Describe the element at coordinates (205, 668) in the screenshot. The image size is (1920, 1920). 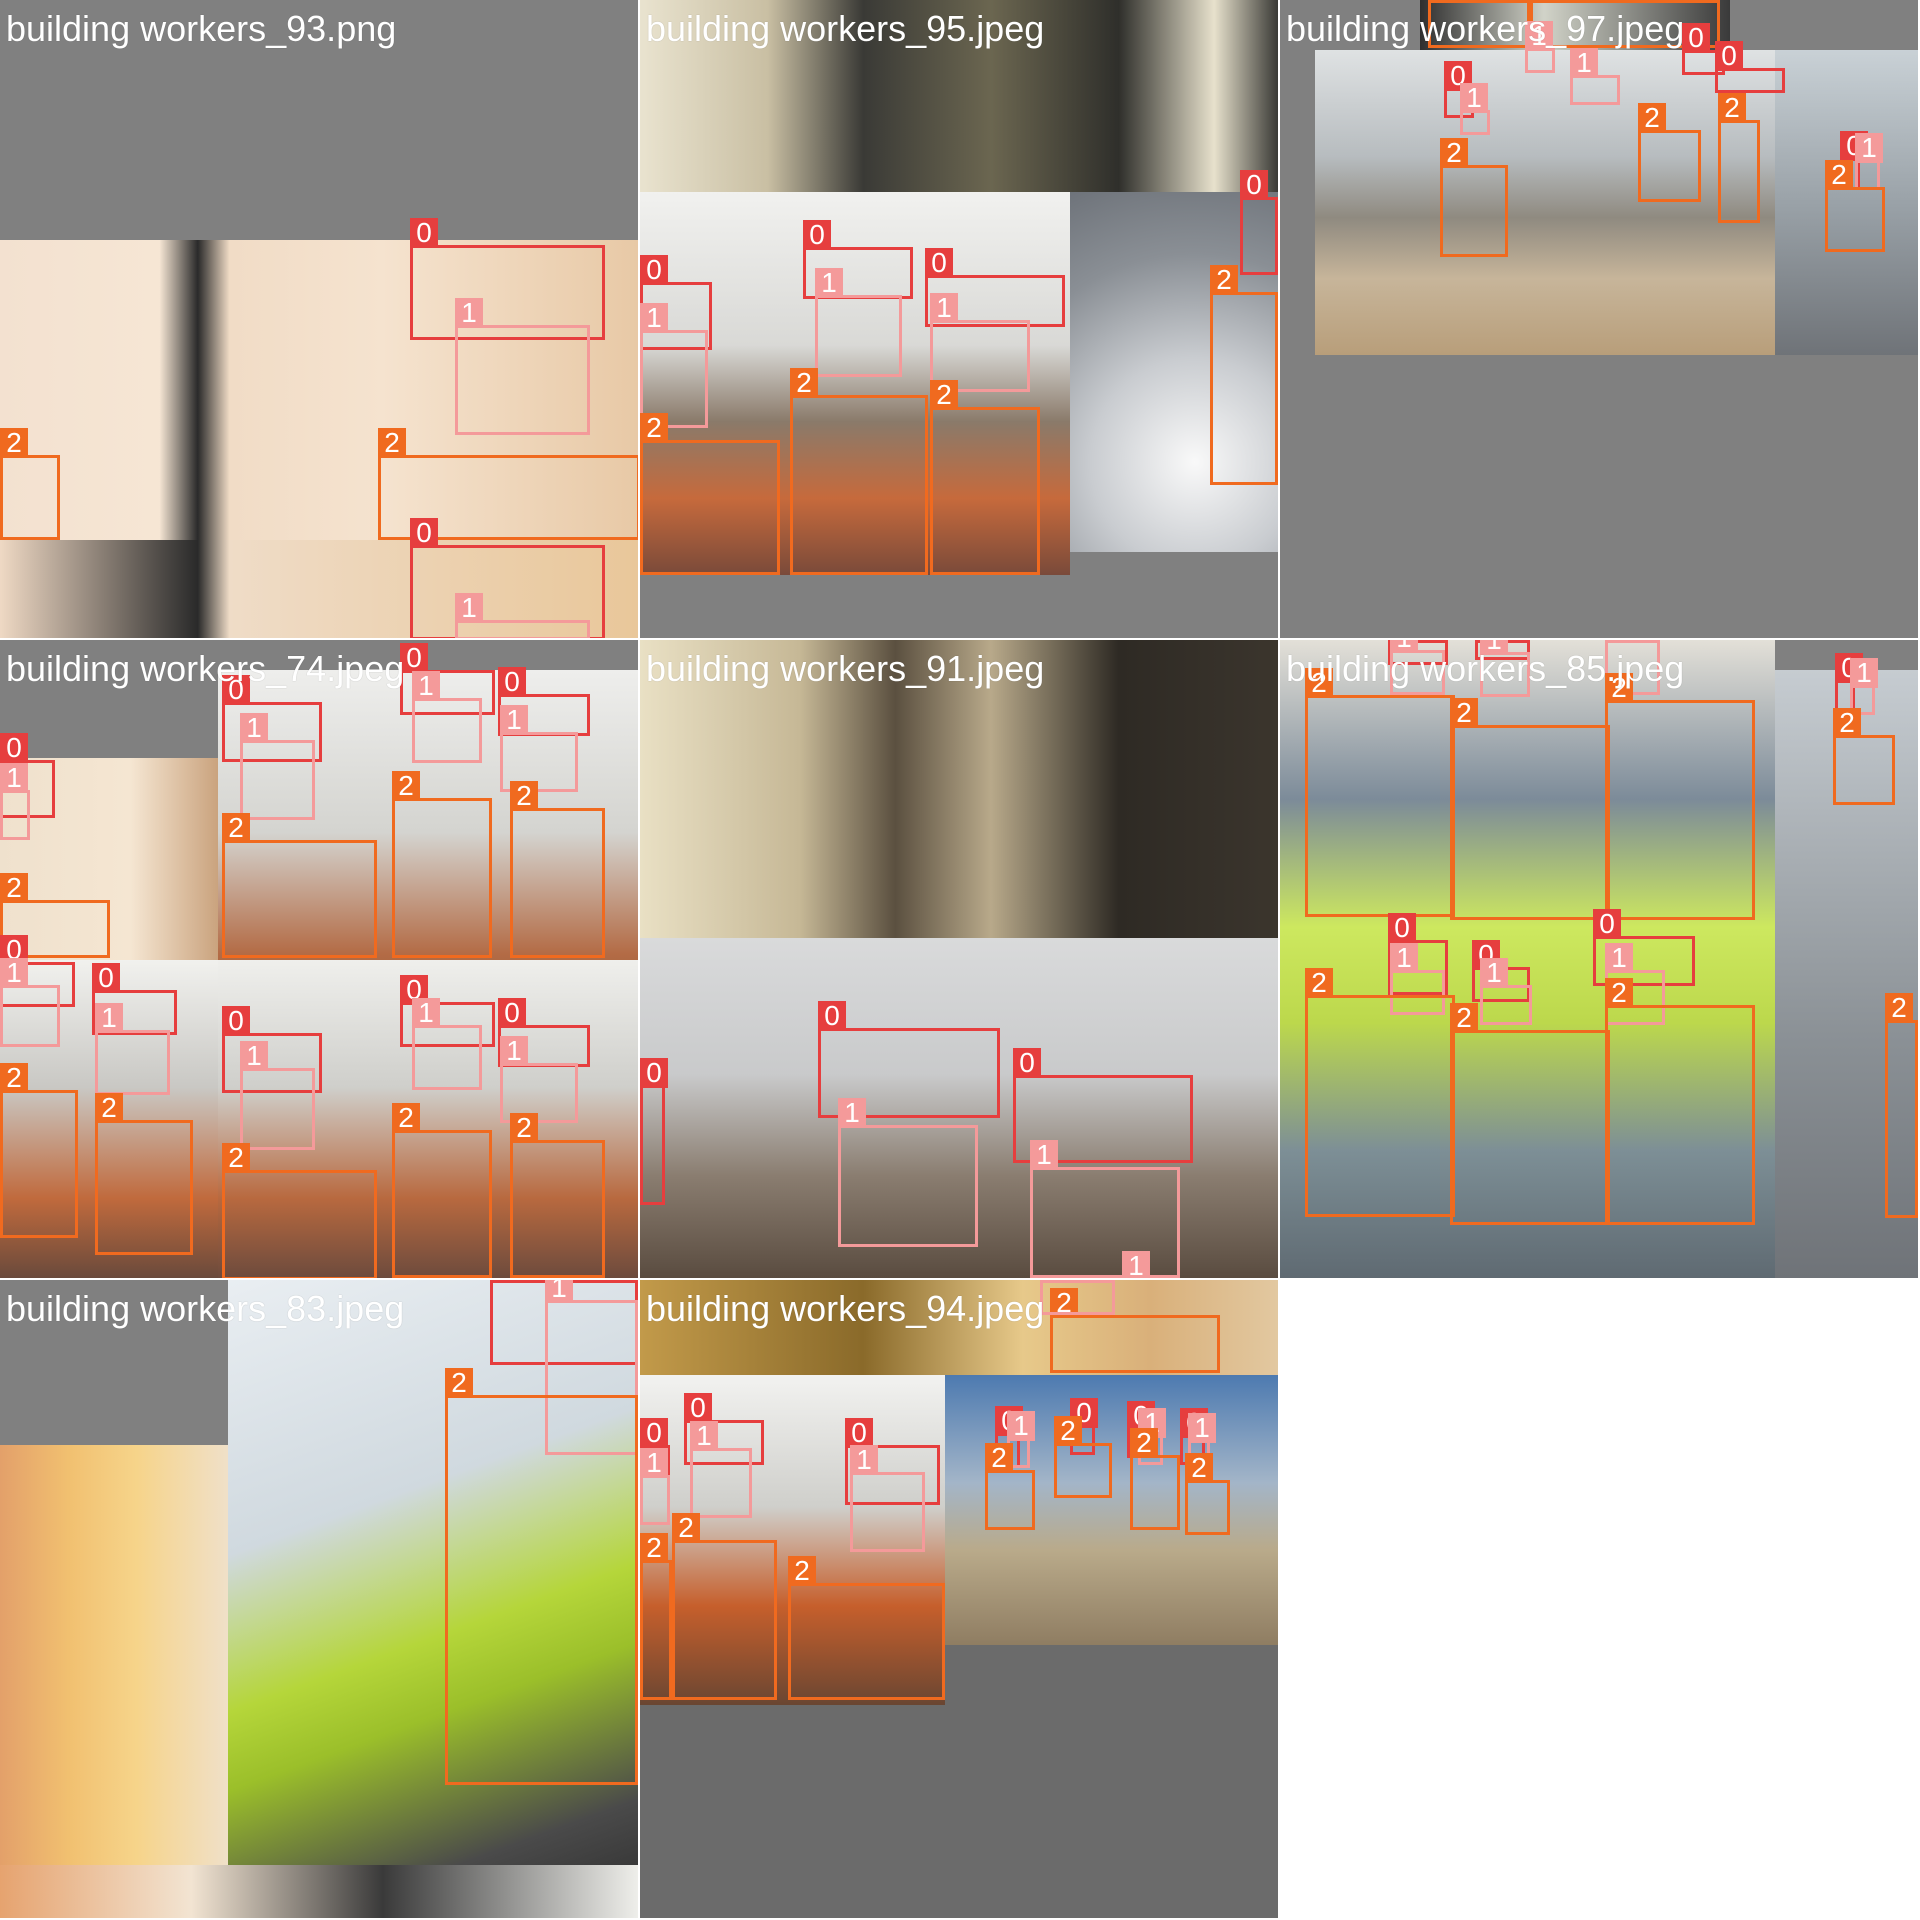
I see `tile-filename: building workers_74.jpeg` at that location.